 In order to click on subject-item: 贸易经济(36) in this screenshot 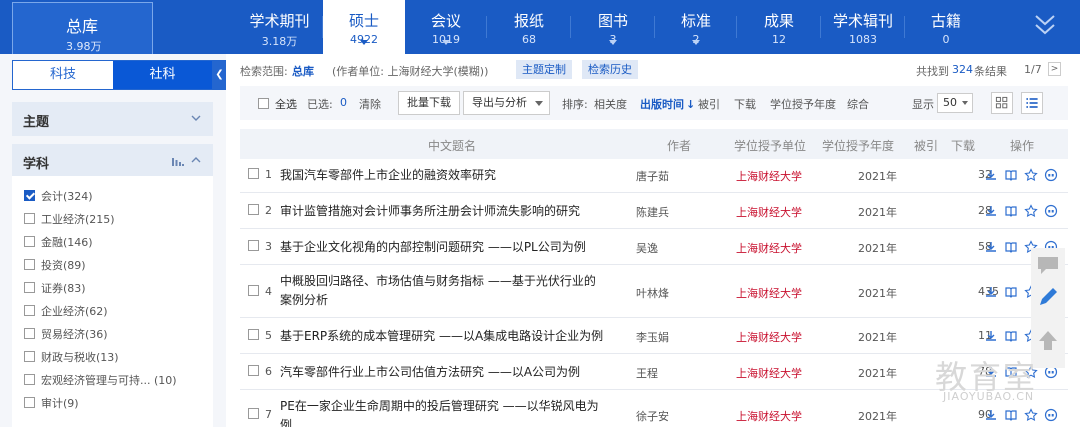, I will do `click(66, 335)`.